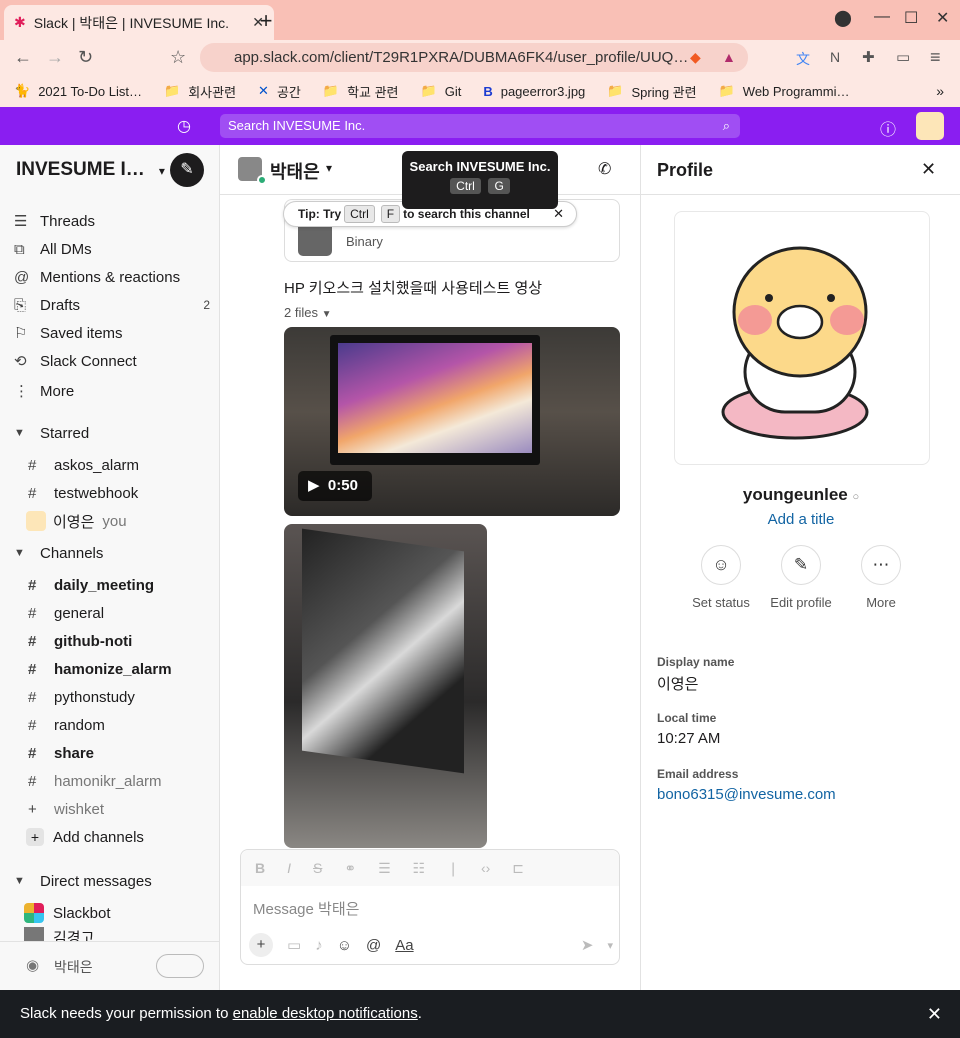 The width and height of the screenshot is (960, 1038). Describe the element at coordinates (184, 126) in the screenshot. I see `history-icon: ◷` at that location.